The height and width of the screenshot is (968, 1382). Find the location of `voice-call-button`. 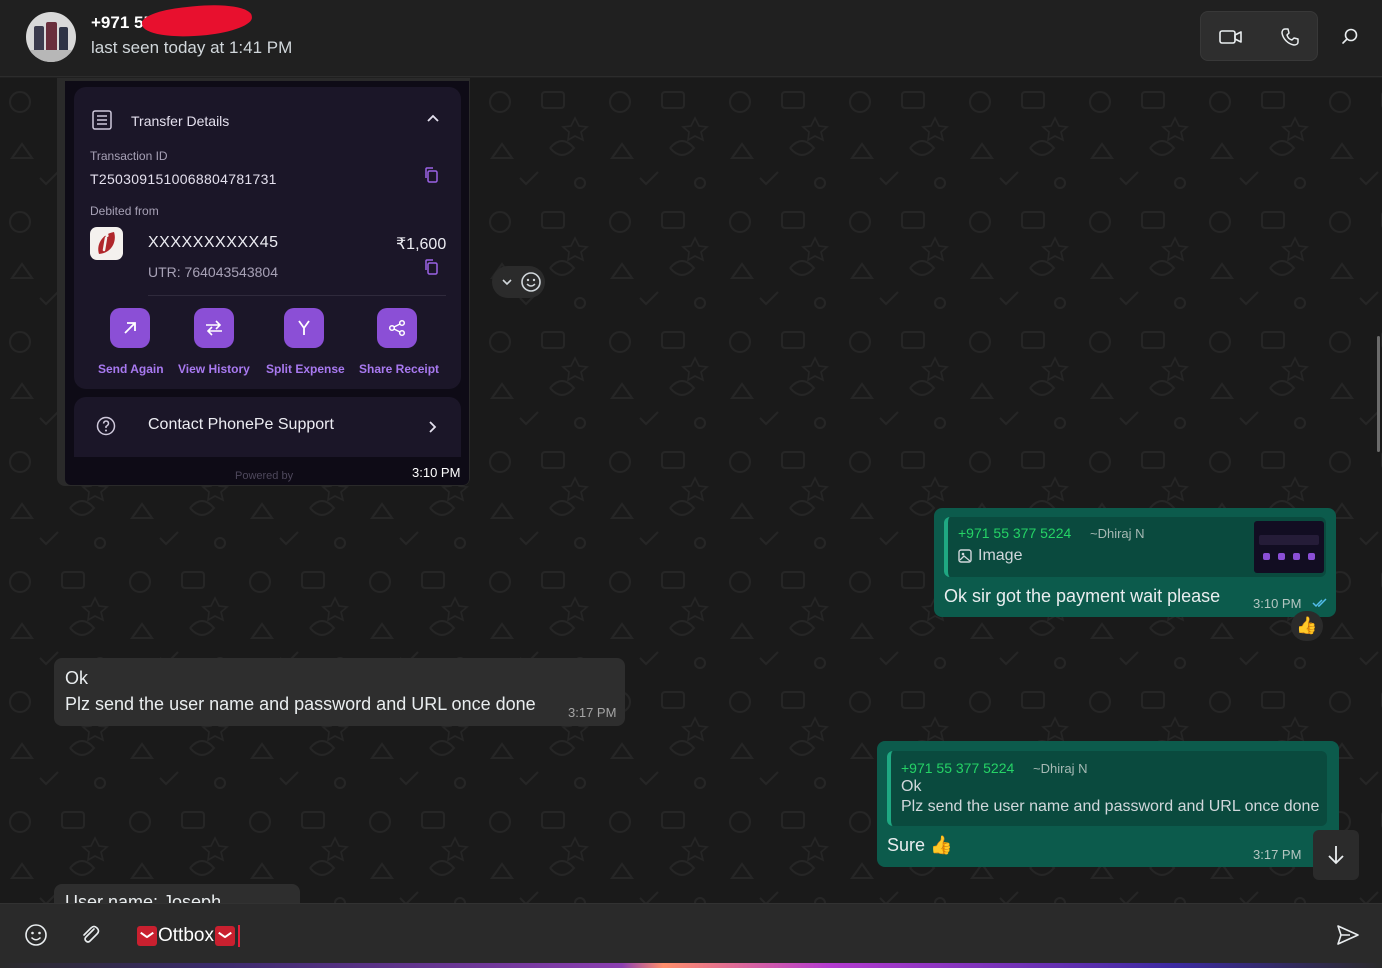

voice-call-button is located at coordinates (1289, 37).